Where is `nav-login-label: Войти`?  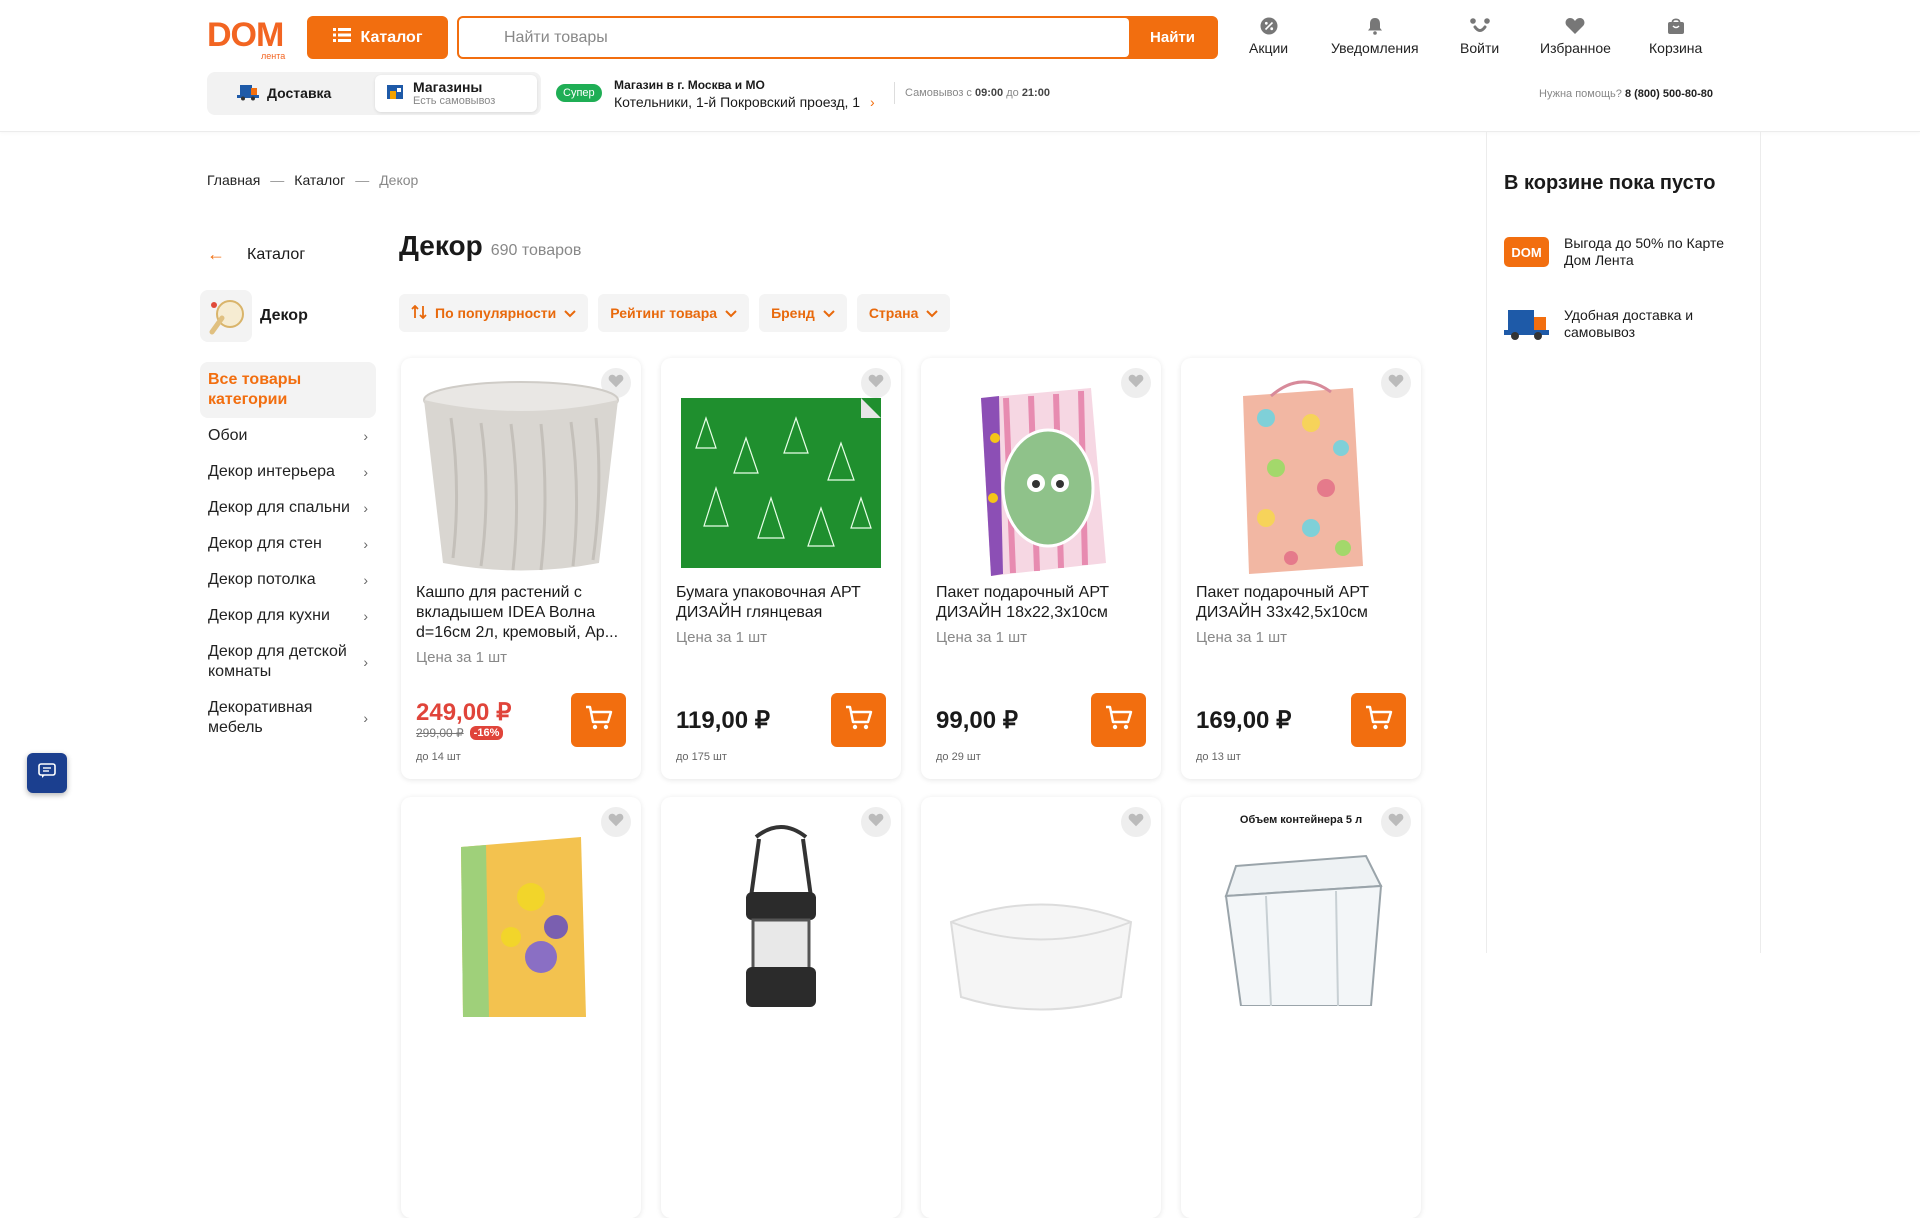
nav-login-label: Войти is located at coordinates (1480, 48).